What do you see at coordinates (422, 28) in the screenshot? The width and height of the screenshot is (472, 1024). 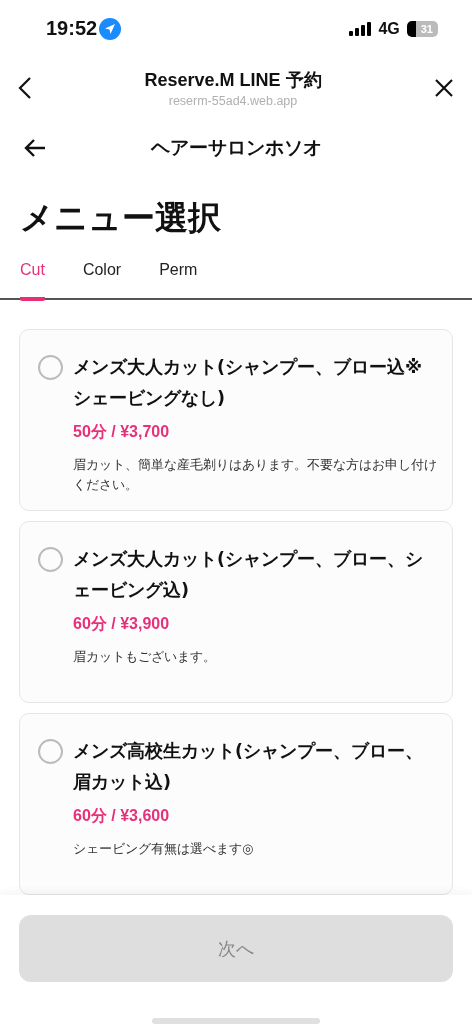 I see `battery-indicator: 31` at bounding box center [422, 28].